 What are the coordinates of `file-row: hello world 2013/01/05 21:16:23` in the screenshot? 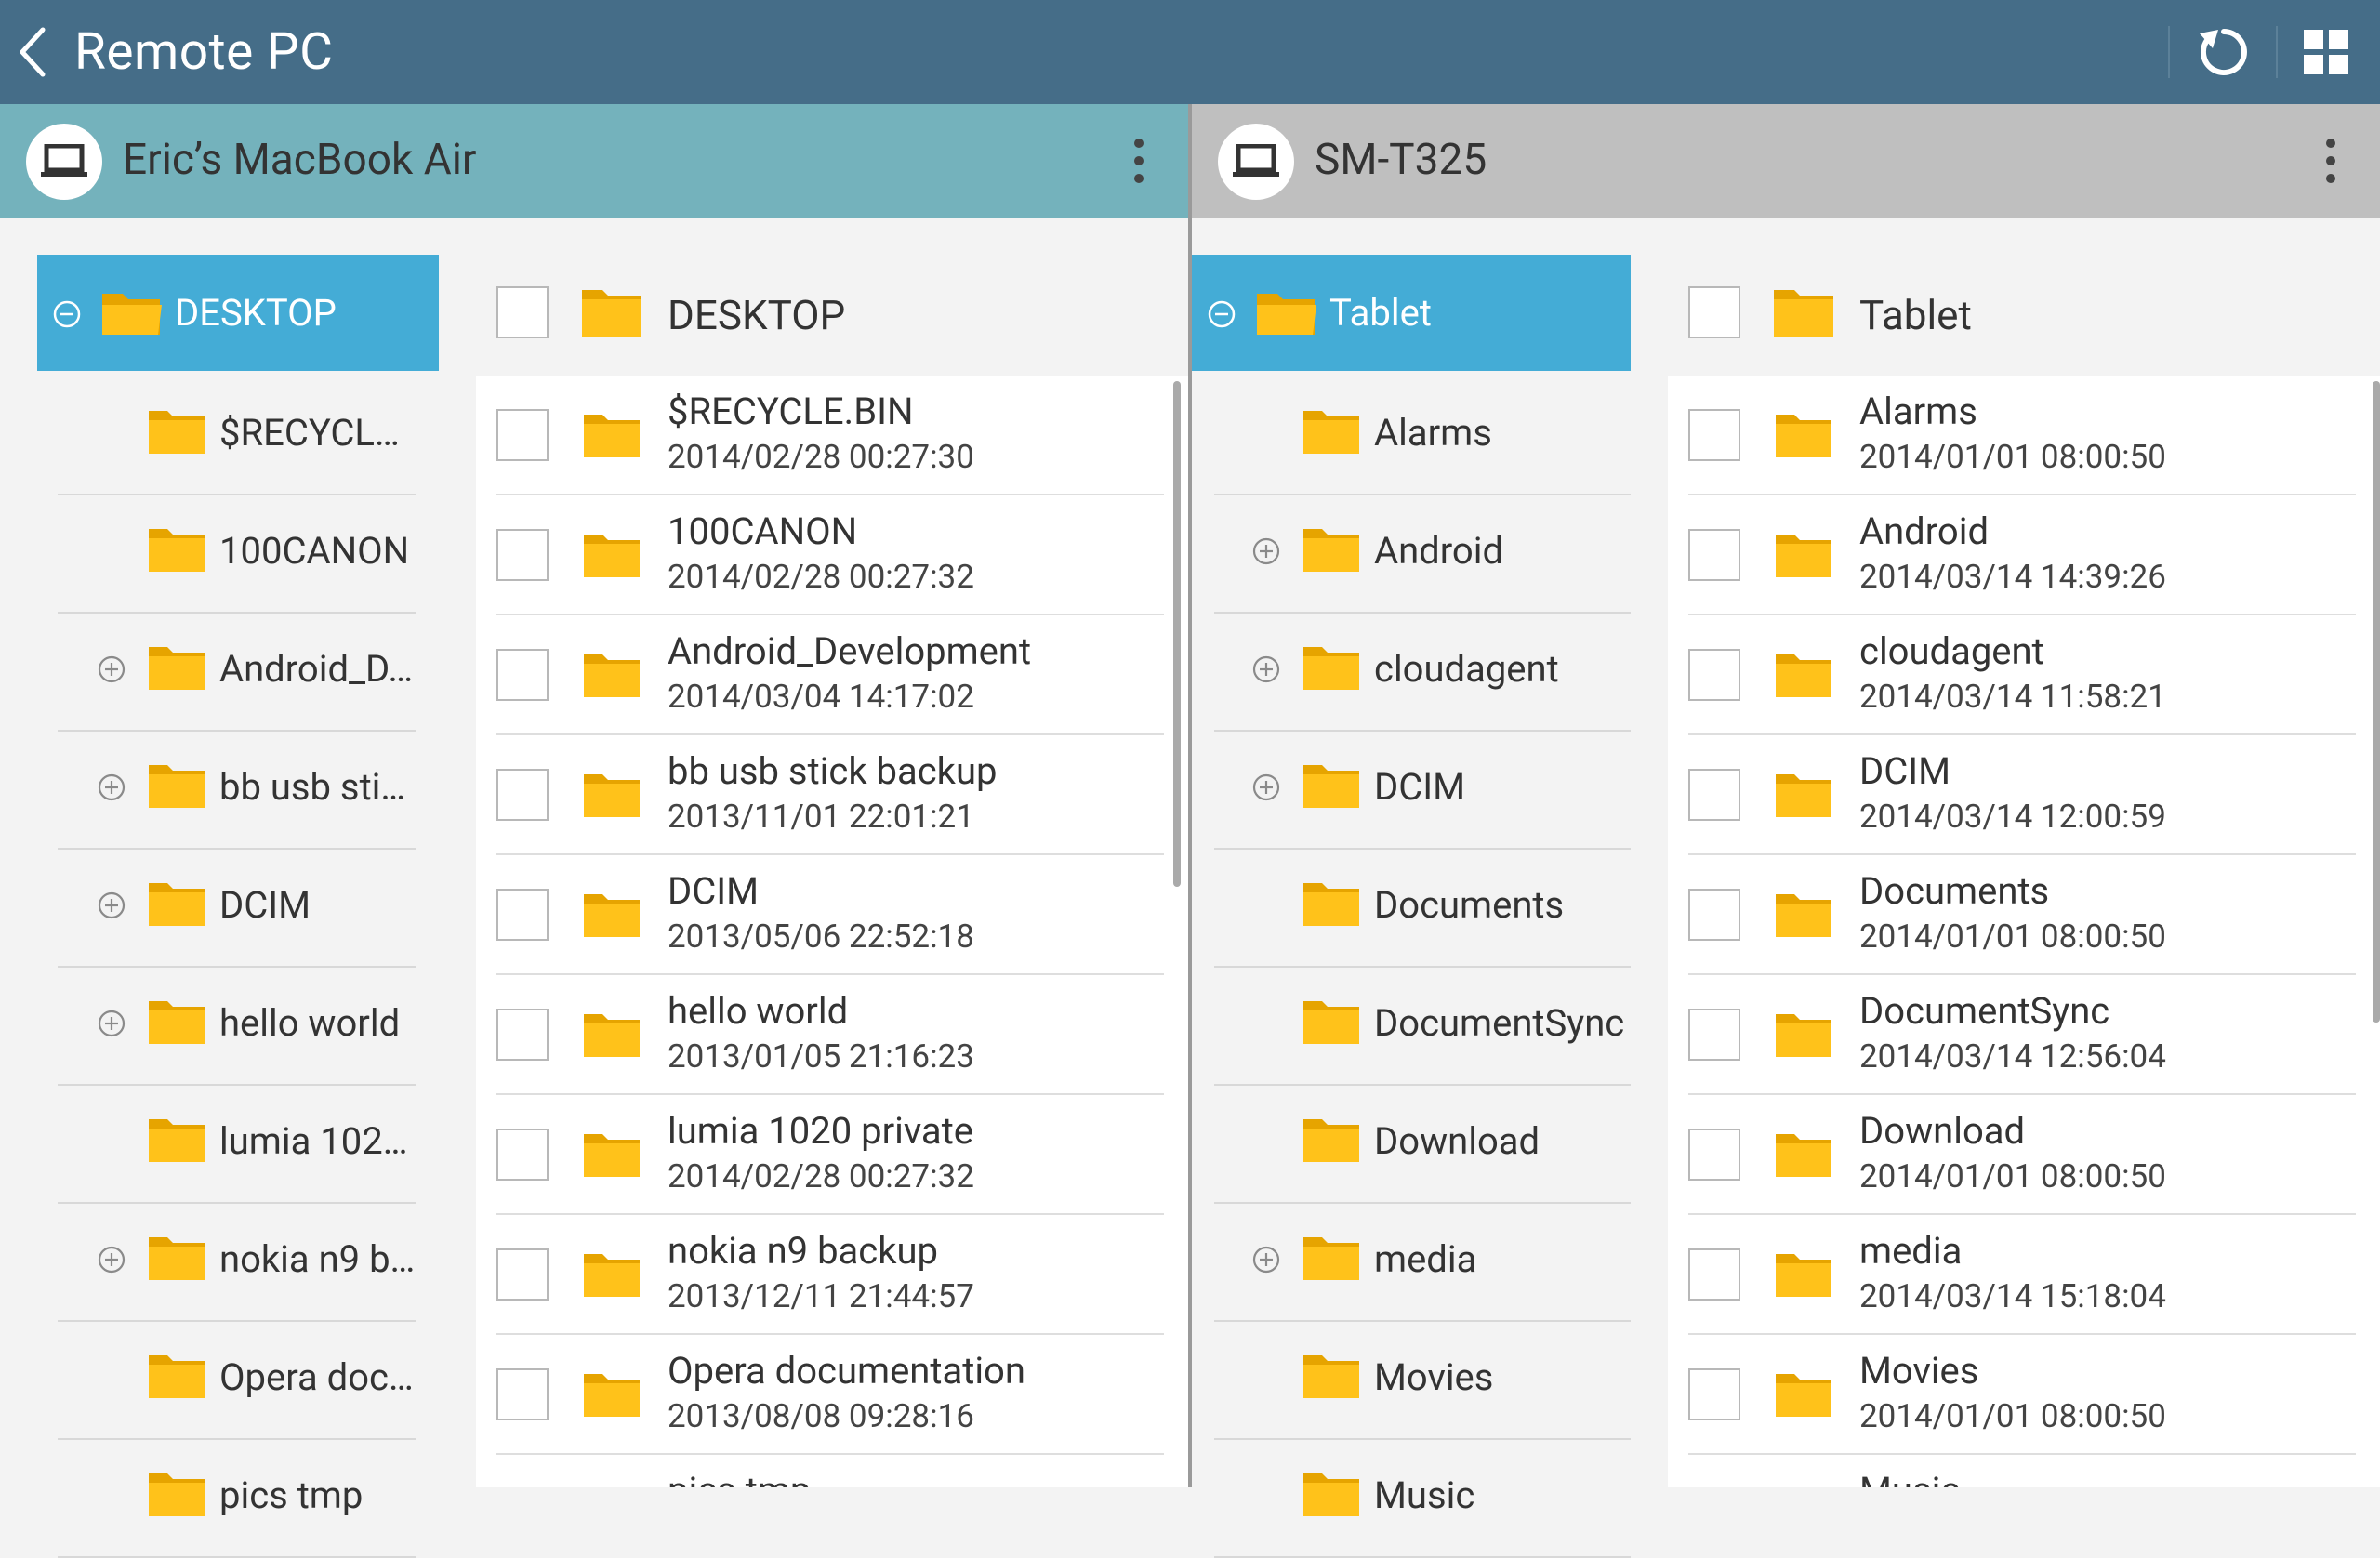 It's located at (830, 1035).